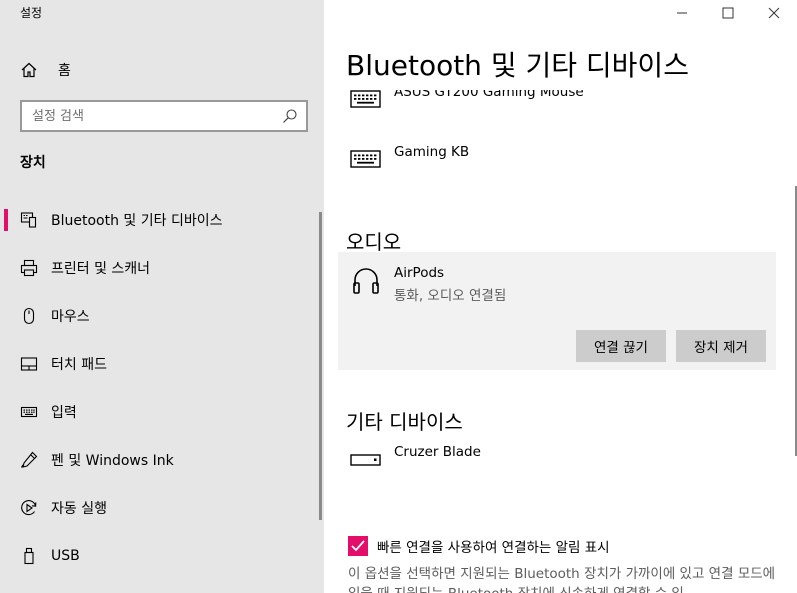  I want to click on search-icon, so click(290, 116).